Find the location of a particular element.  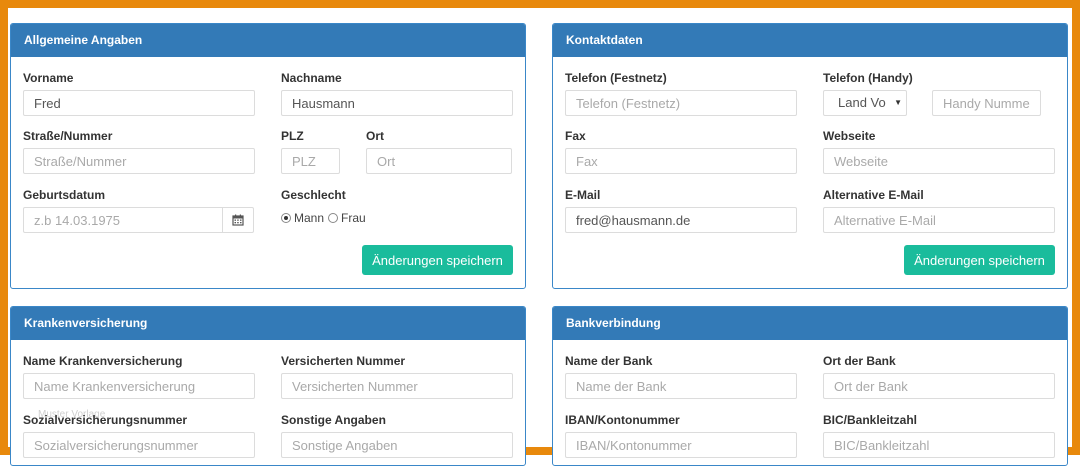

radio-frau is located at coordinates (333, 218).